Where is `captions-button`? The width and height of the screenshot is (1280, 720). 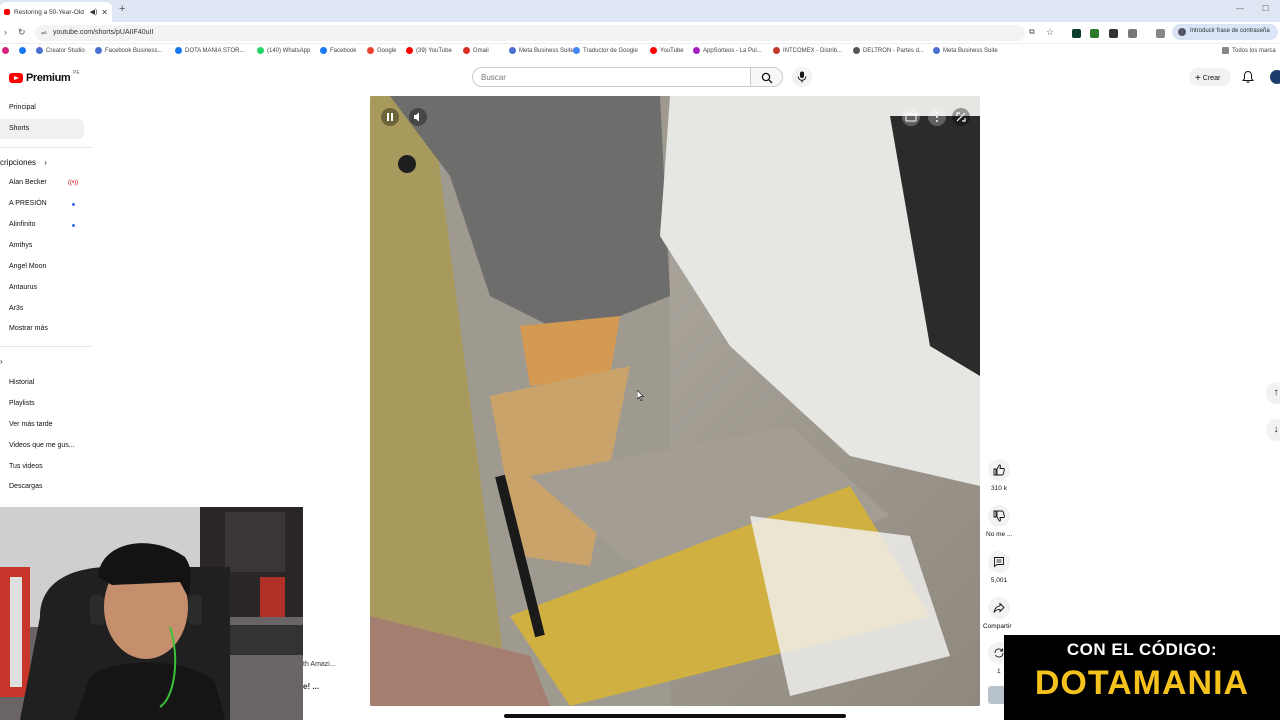
captions-button is located at coordinates (911, 117).